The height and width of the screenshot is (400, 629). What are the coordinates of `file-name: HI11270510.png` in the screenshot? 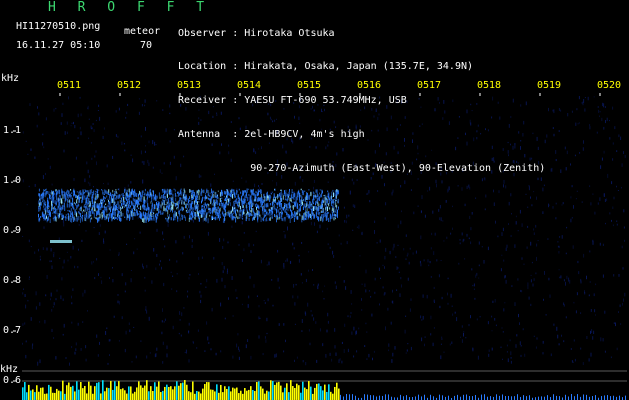 It's located at (58, 26).